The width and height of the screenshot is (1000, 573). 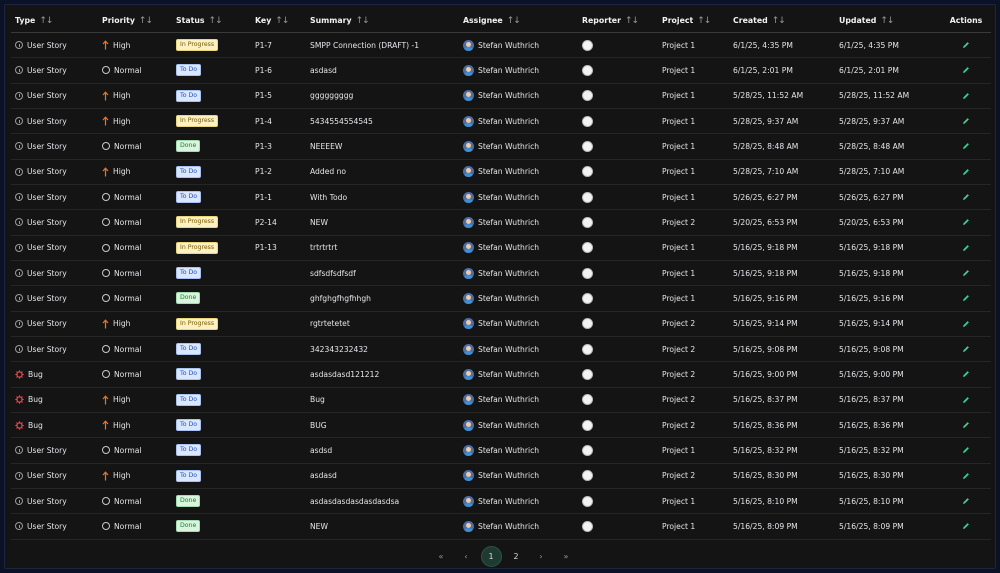 I want to click on page-2-button: 2, so click(x=516, y=556).